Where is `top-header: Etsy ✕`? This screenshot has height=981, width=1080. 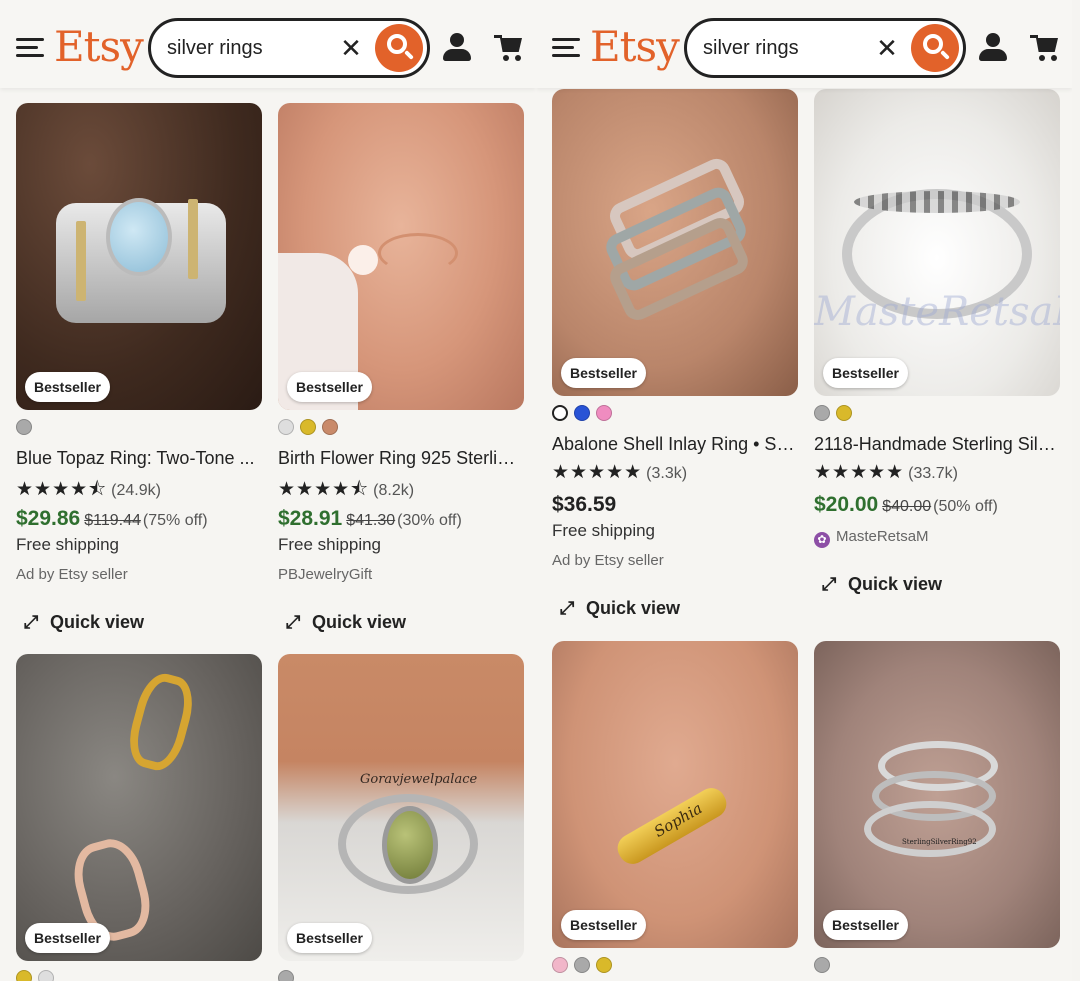 top-header: Etsy ✕ is located at coordinates (268, 44).